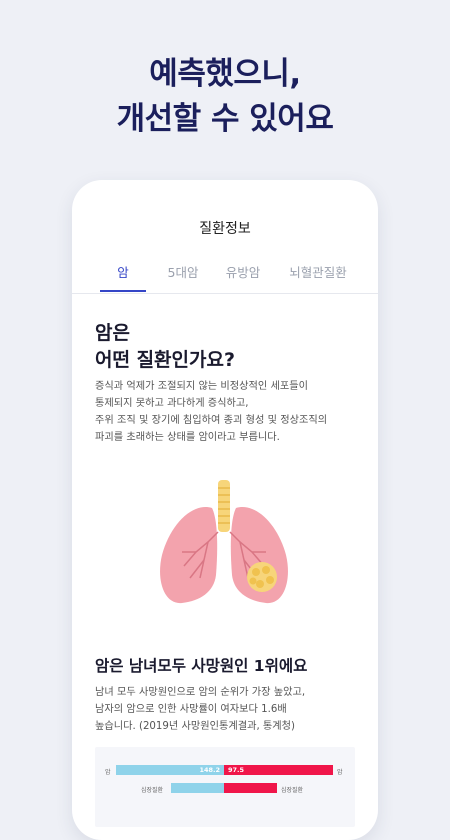 The image size is (450, 840). I want to click on body-line: 주위 조직 및 장기에 침입하여 종괴 형성 및 정상조직의, so click(211, 420).